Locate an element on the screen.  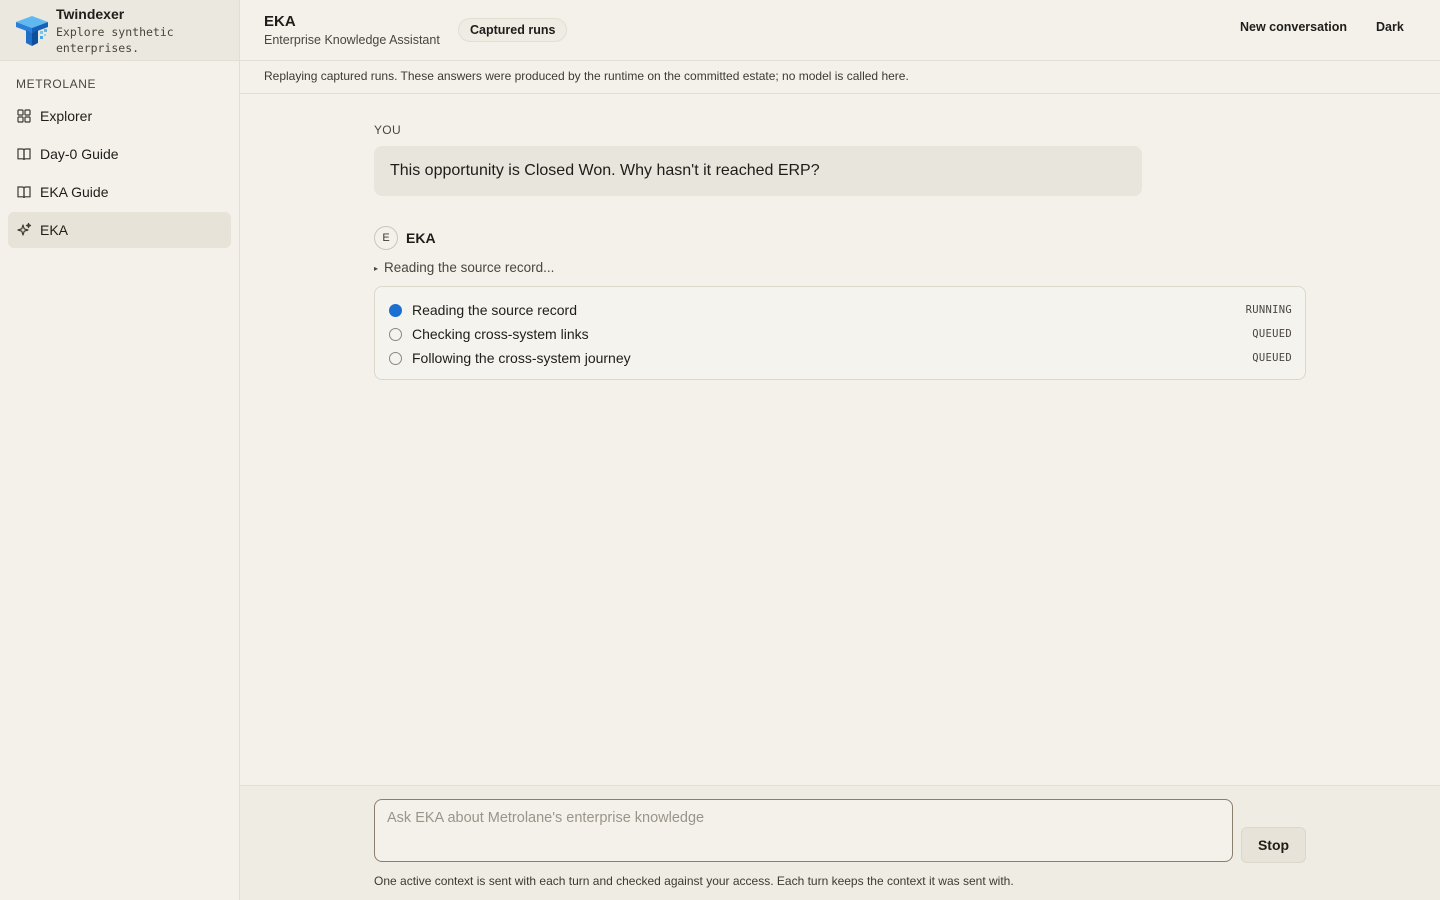
you-label: YOU is located at coordinates (387, 130).